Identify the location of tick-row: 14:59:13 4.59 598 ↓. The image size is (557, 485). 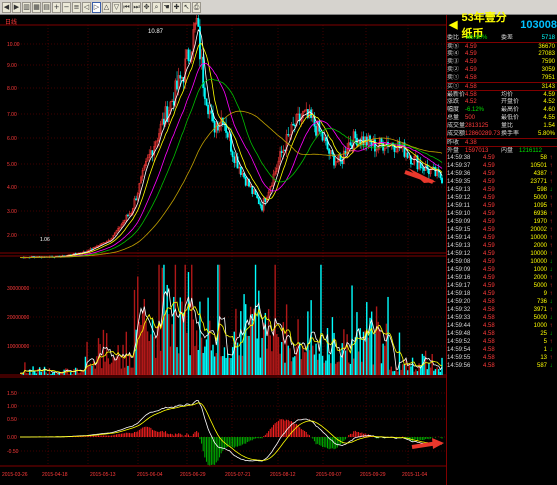
(502, 190).